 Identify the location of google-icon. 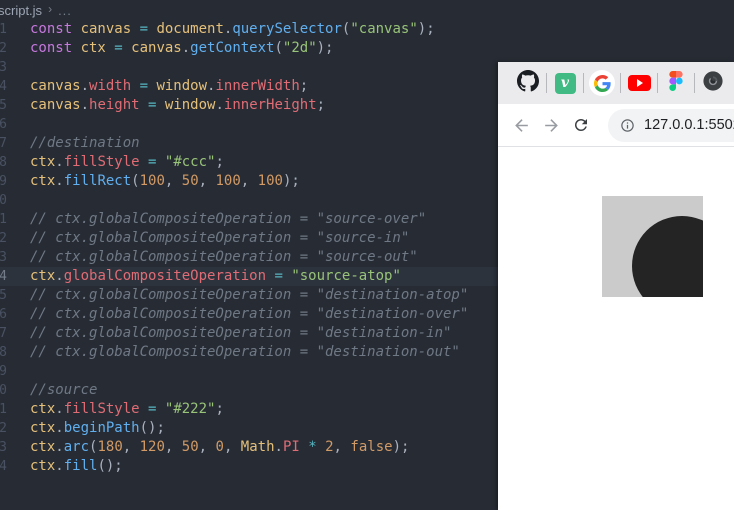
(602, 83).